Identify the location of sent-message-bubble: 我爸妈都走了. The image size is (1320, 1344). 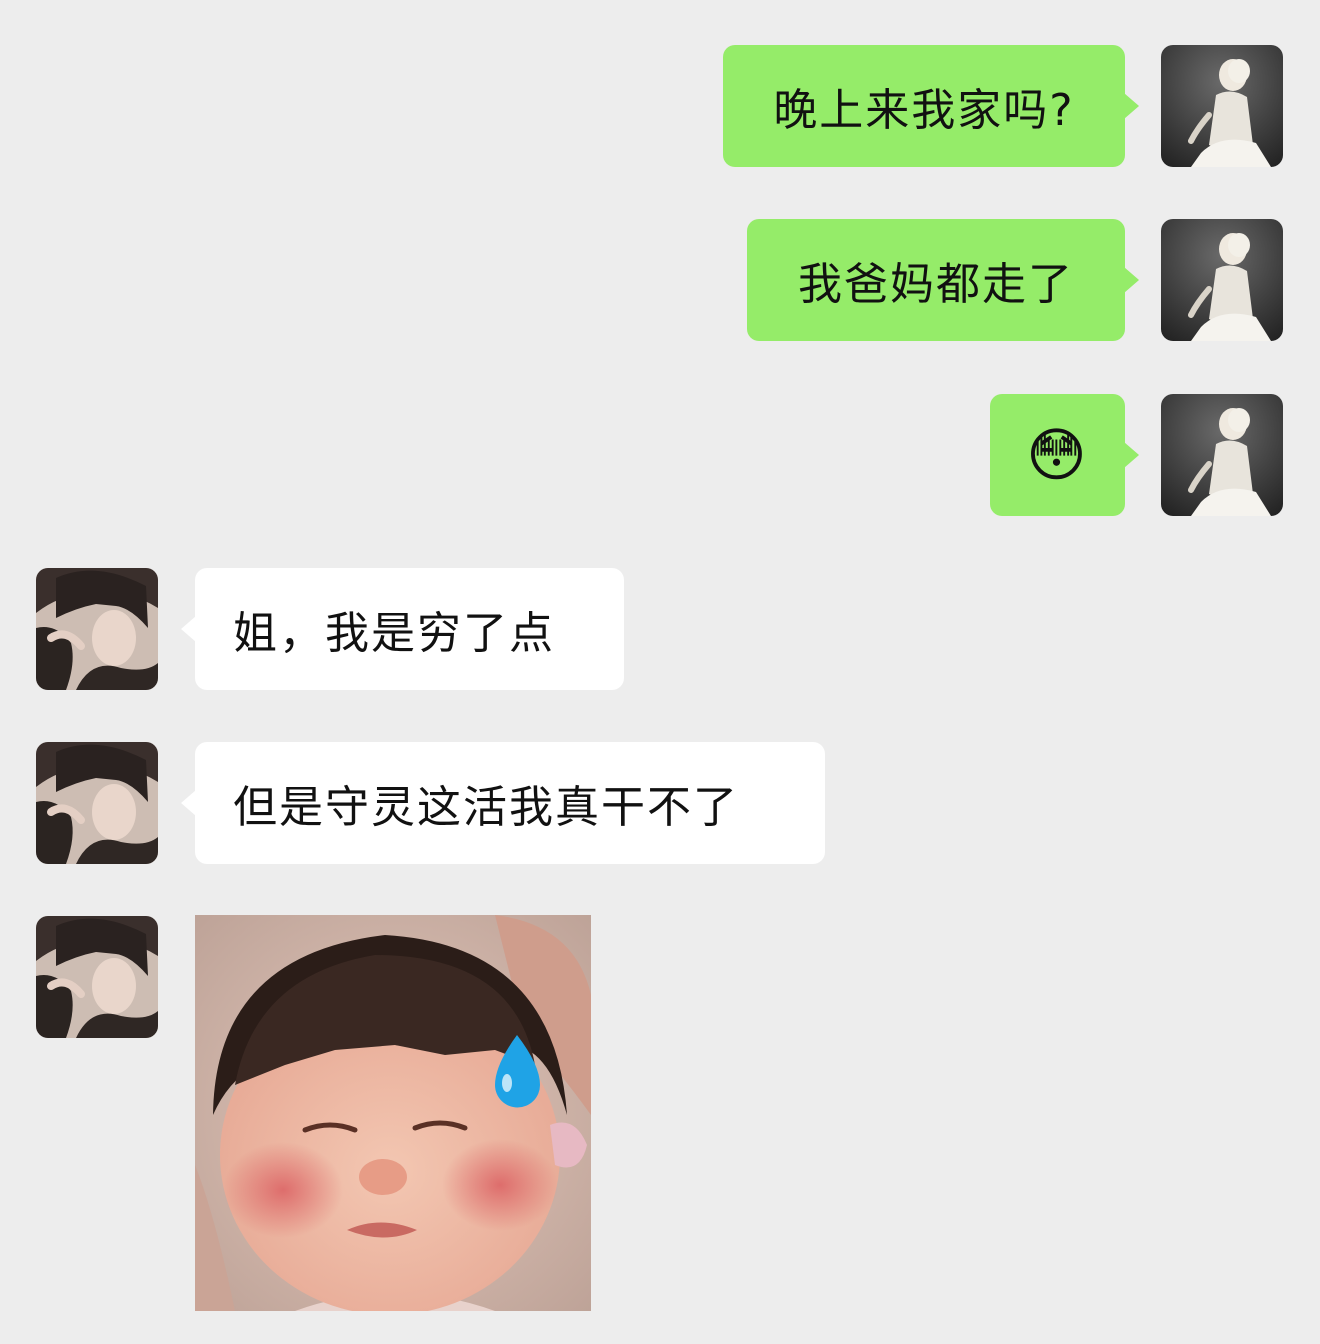
(943, 280).